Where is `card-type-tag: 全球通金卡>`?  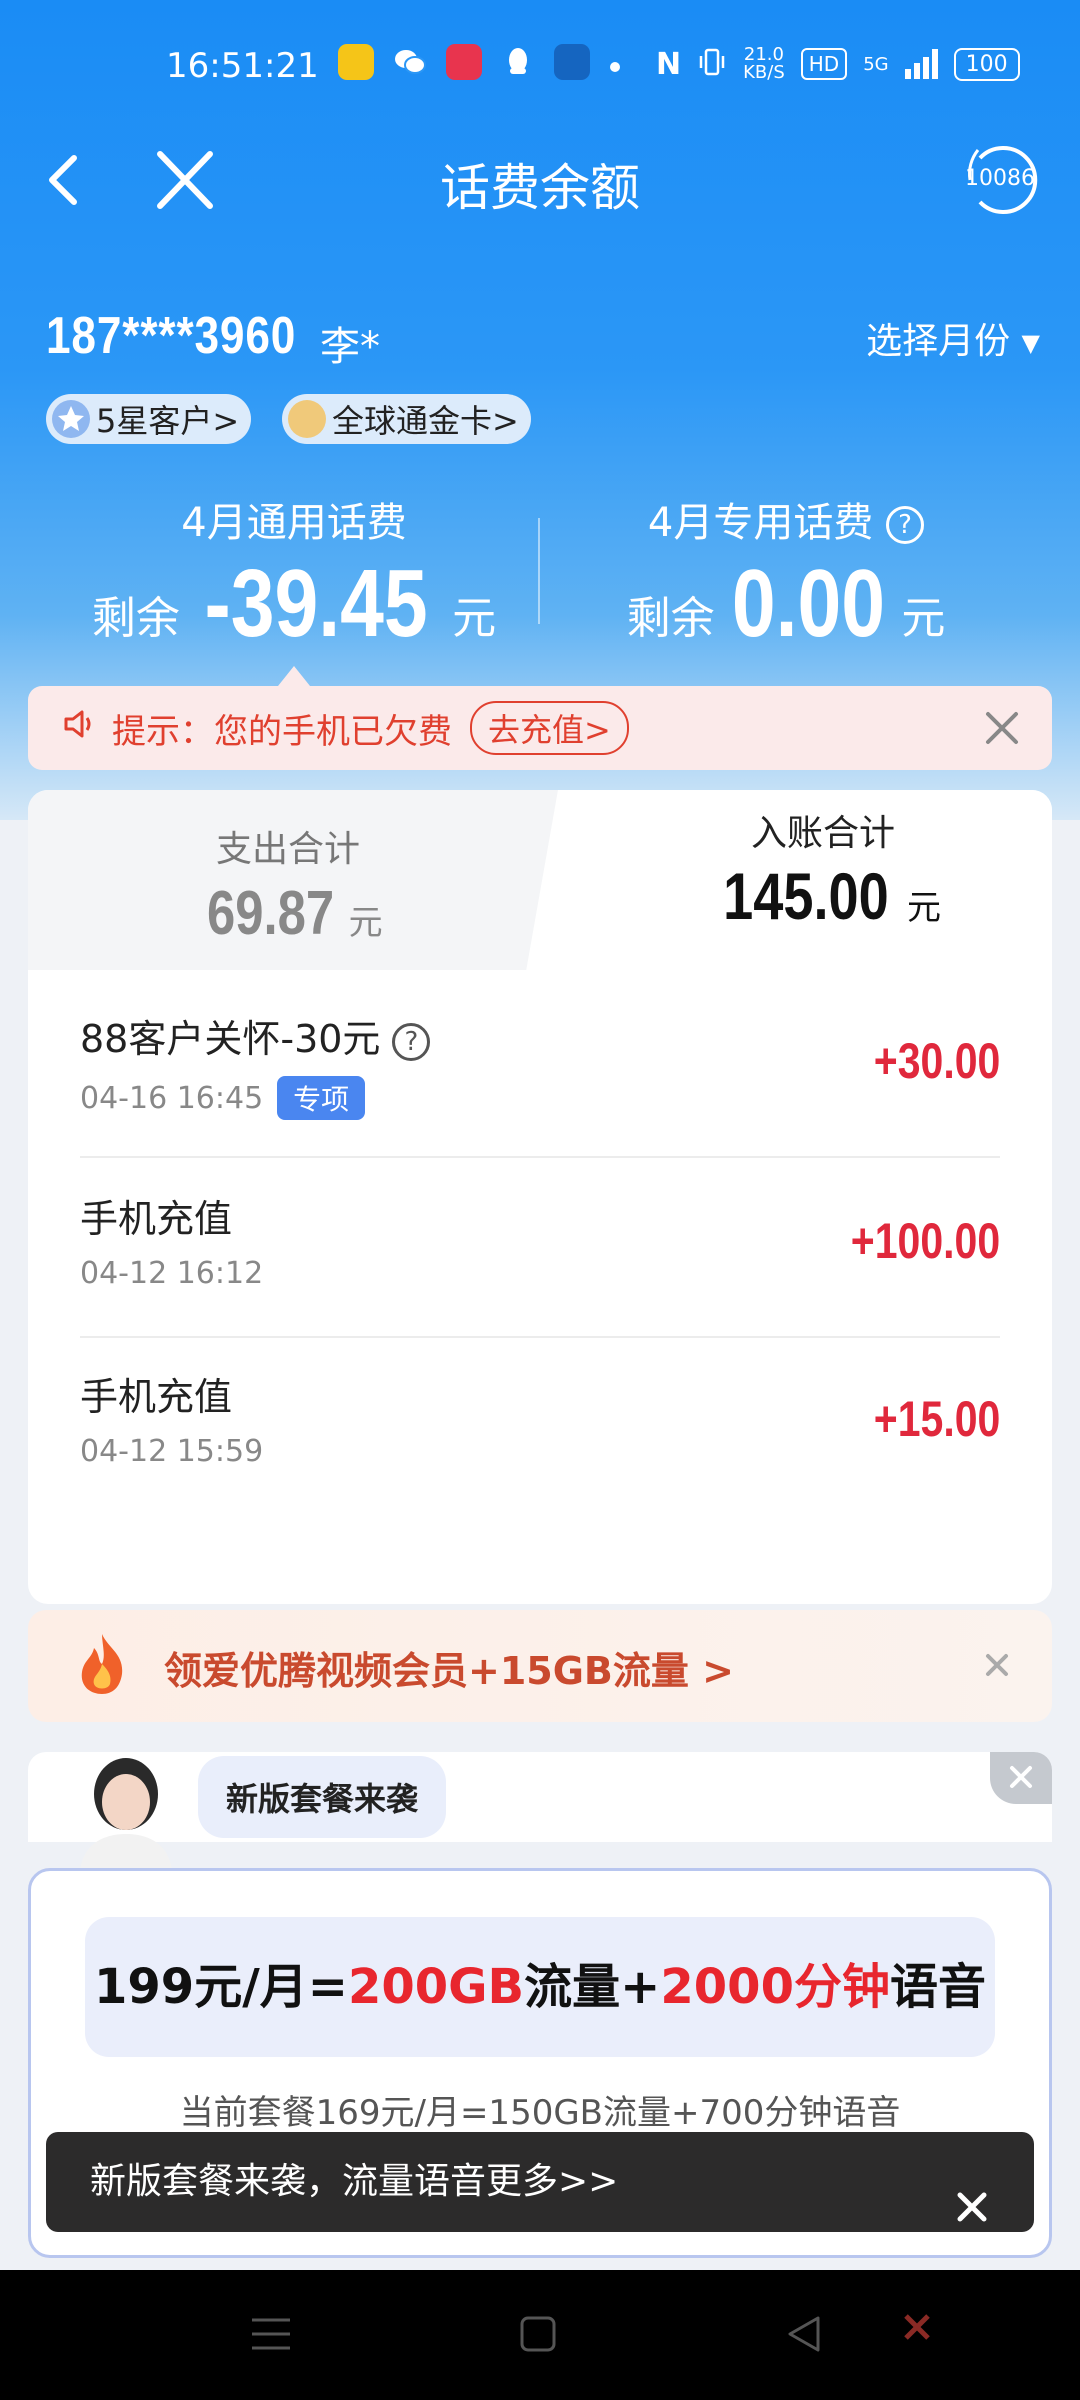
card-type-tag: 全球通金卡> is located at coordinates (406, 419).